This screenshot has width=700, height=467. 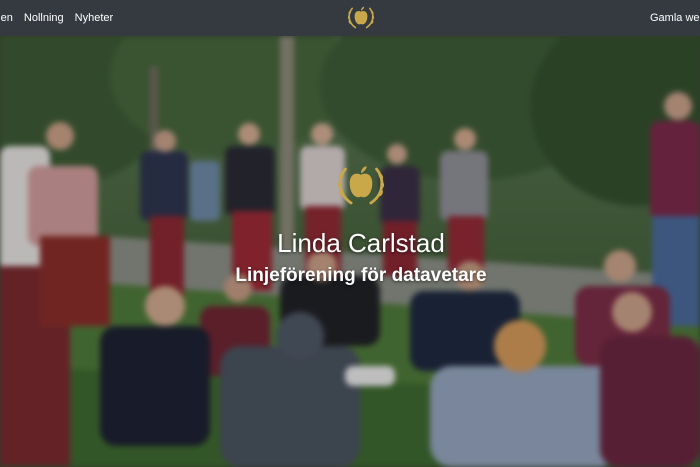 What do you see at coordinates (44, 18) in the screenshot?
I see `nav-link-nollning: Nollning` at bounding box center [44, 18].